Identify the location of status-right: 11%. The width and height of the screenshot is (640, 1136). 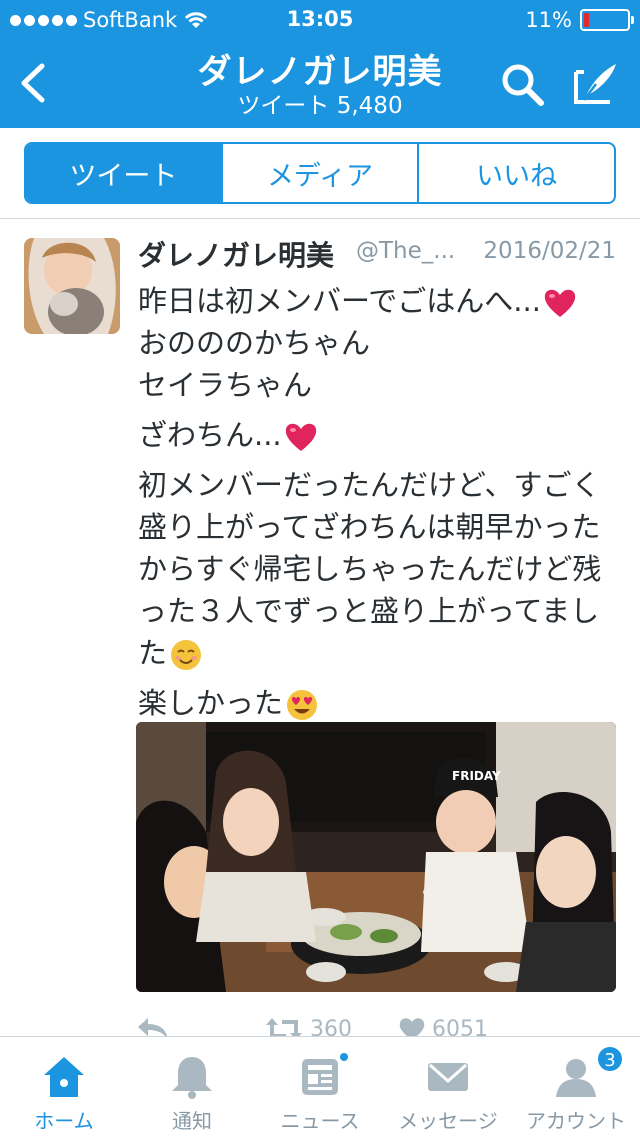
(579, 20).